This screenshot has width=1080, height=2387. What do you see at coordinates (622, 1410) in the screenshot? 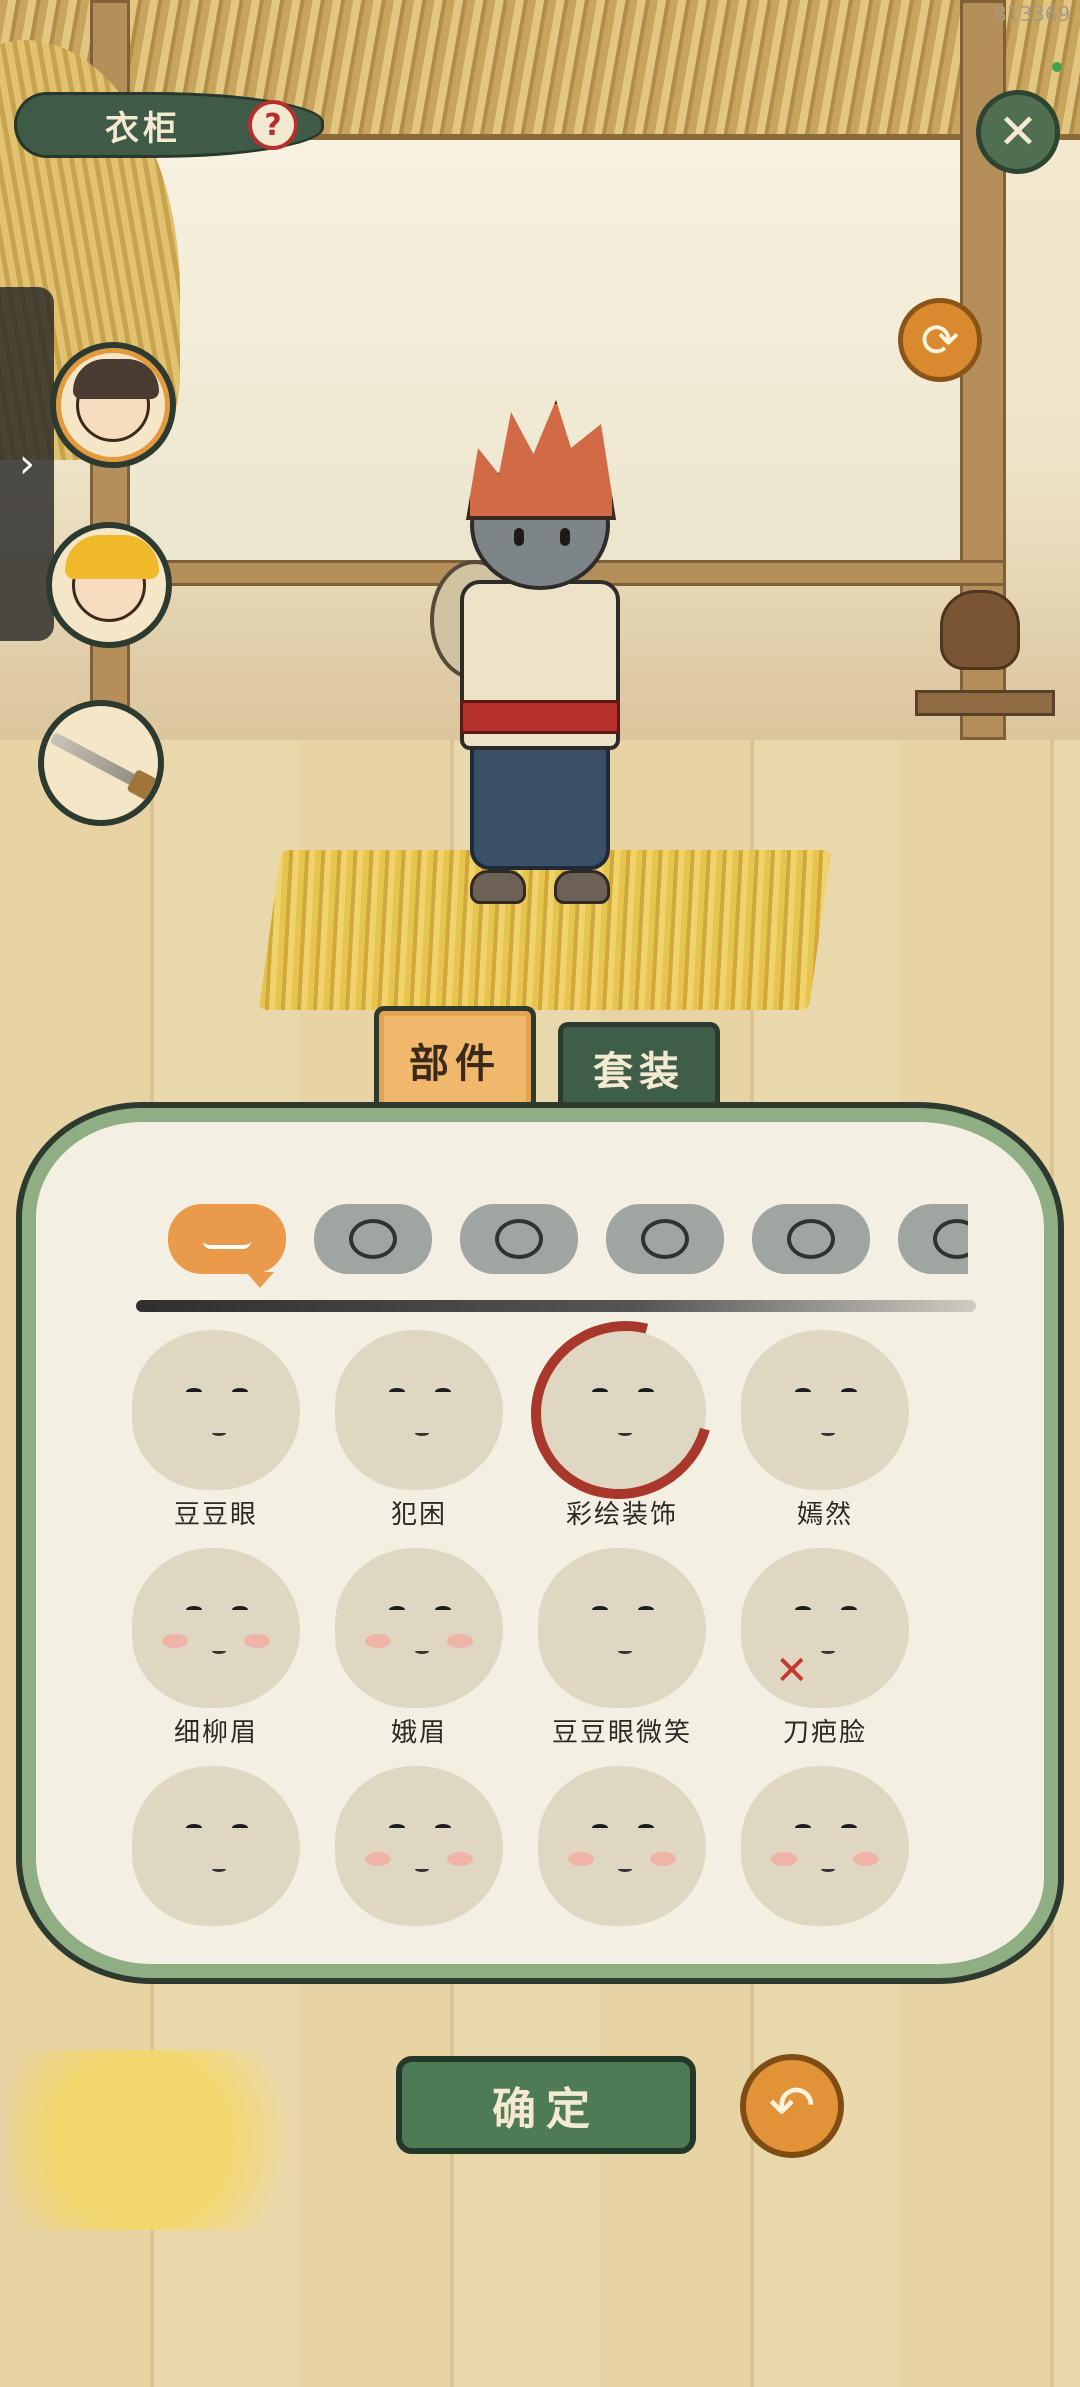
I see `face-item: 彩绘装饰` at bounding box center [622, 1410].